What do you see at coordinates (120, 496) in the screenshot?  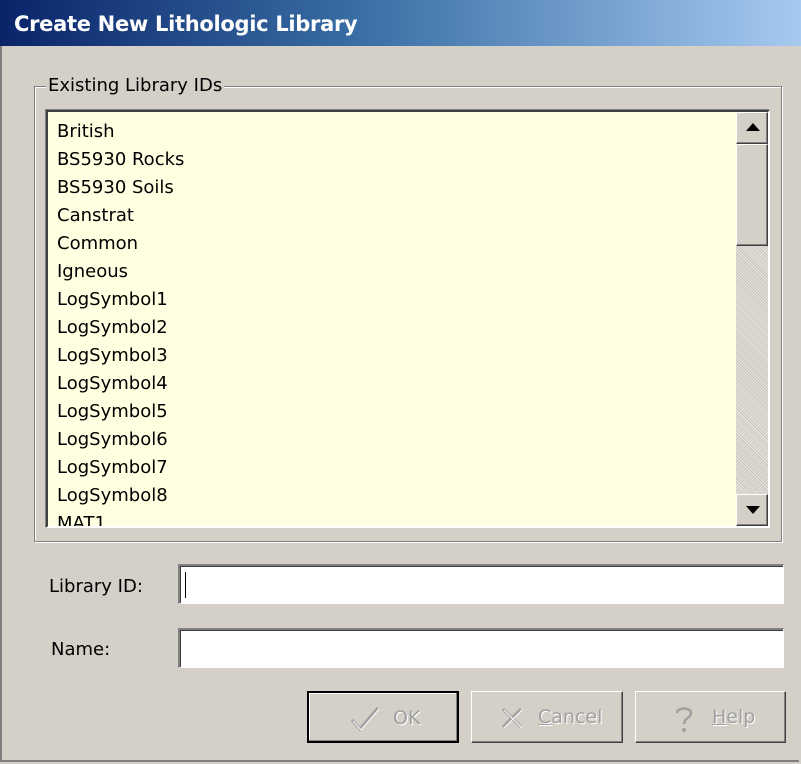 I see `list-item: LogSymbol8` at bounding box center [120, 496].